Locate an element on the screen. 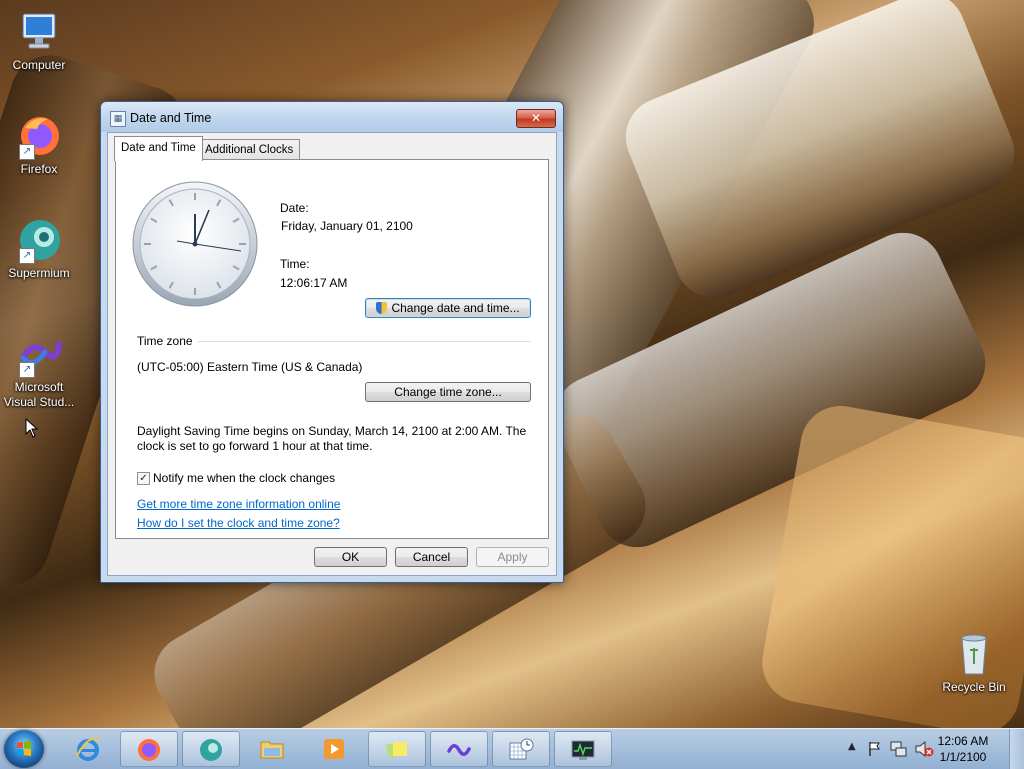 The height and width of the screenshot is (769, 1024). taskbar-supermium is located at coordinates (211, 749).